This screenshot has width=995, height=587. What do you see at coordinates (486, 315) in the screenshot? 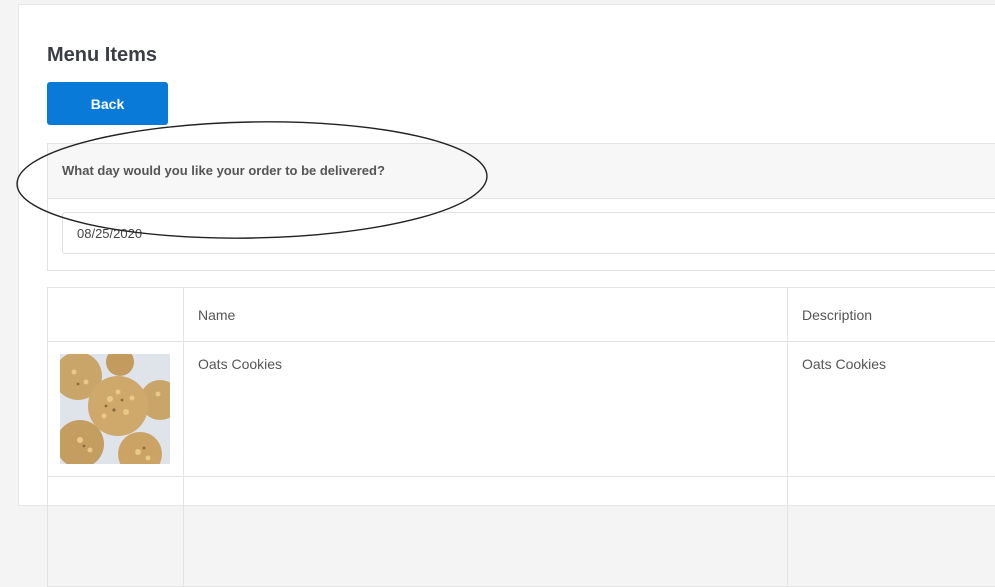
I see `name-column-header: Name` at bounding box center [486, 315].